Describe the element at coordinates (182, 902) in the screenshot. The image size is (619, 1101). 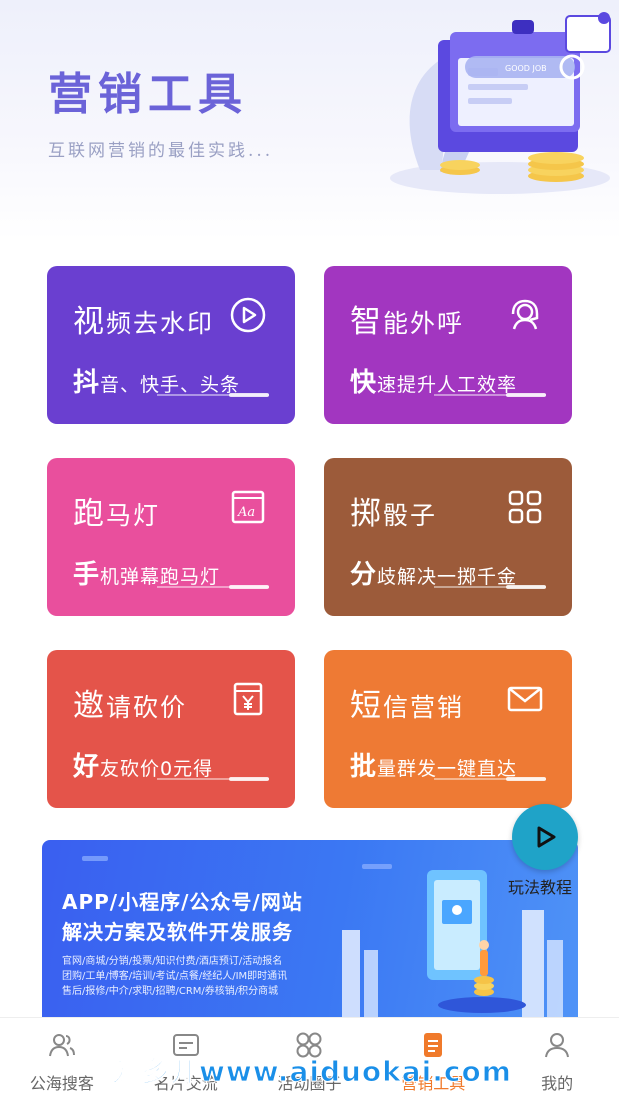
I see `banner-heading: APP/小程序/公众号/网站` at that location.